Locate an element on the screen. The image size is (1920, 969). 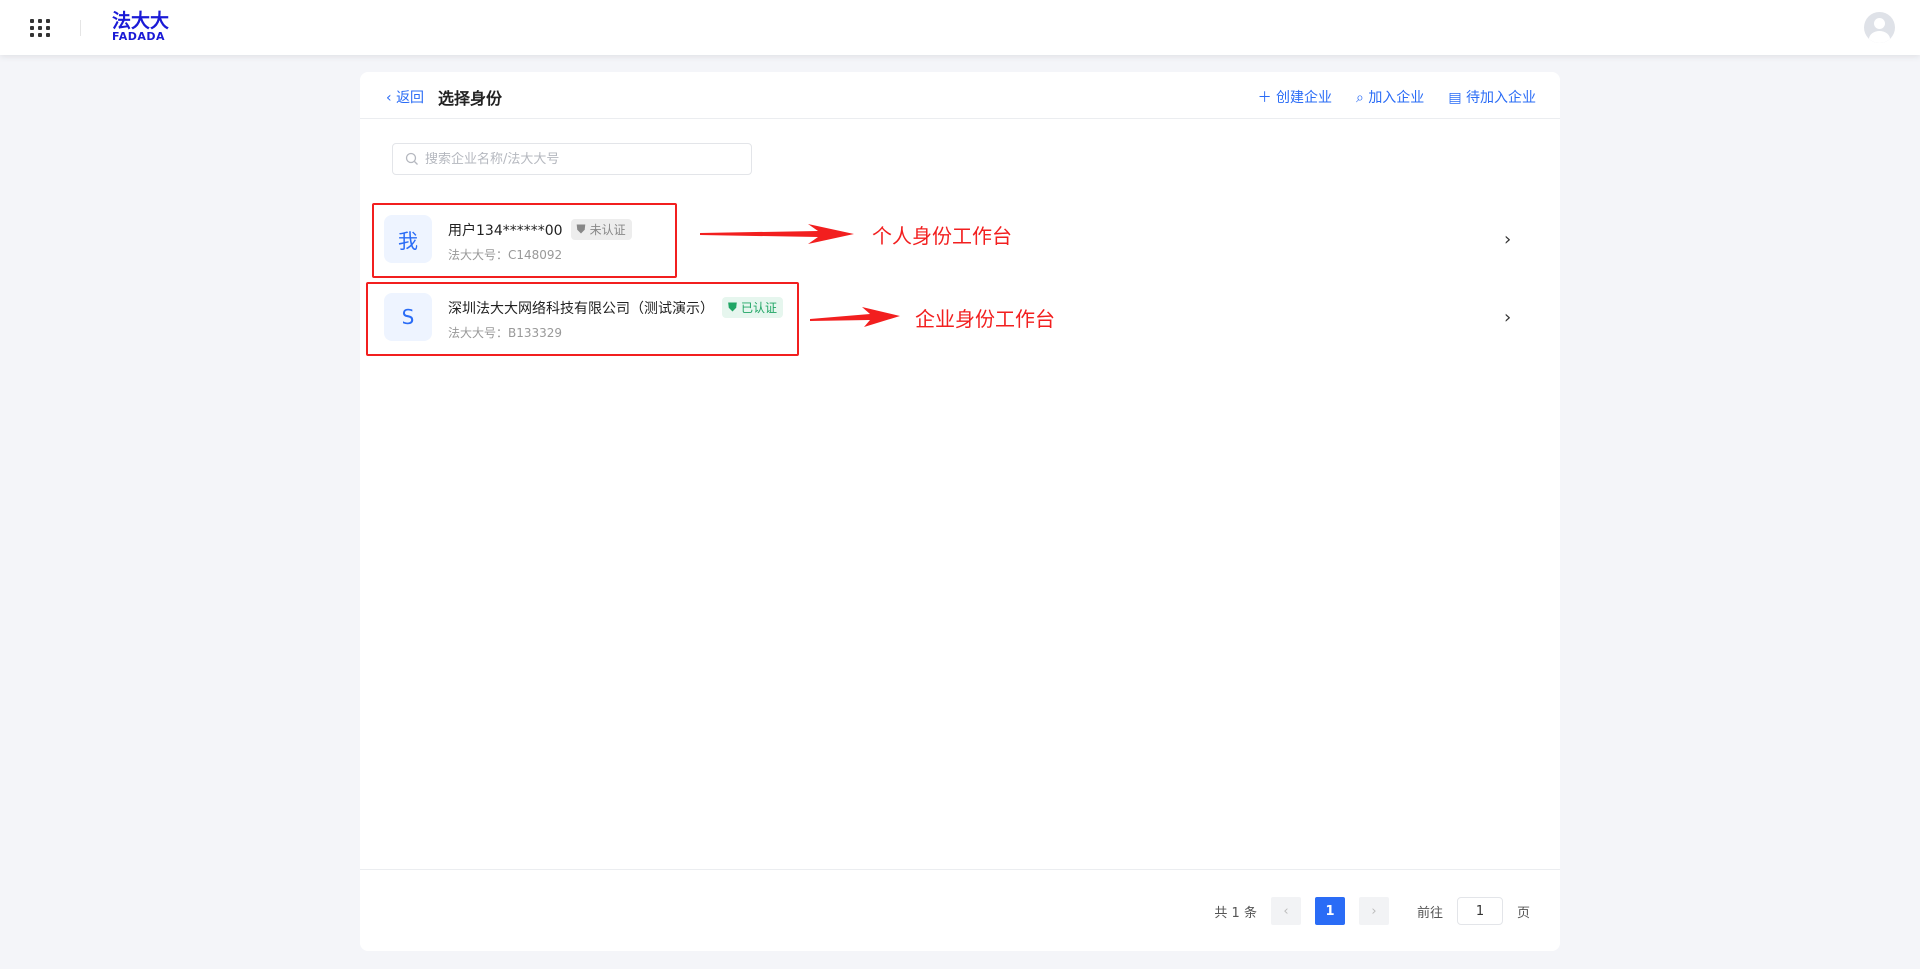
annotation-personal: 个人身份工作台 is located at coordinates (942, 236).